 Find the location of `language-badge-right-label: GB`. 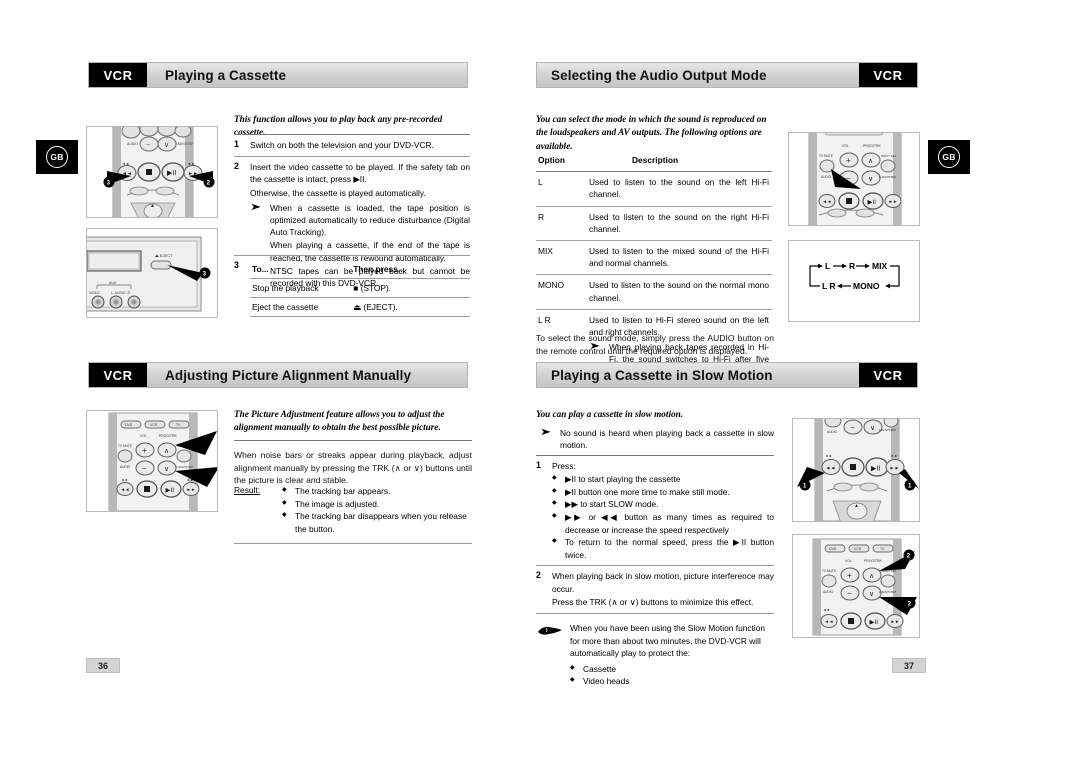

language-badge-right-label: GB is located at coordinates (949, 157).